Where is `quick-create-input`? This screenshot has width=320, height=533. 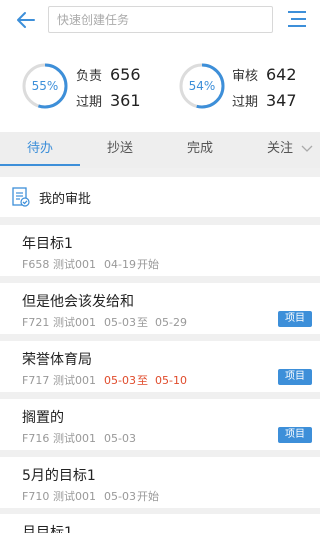 quick-create-input is located at coordinates (160, 19).